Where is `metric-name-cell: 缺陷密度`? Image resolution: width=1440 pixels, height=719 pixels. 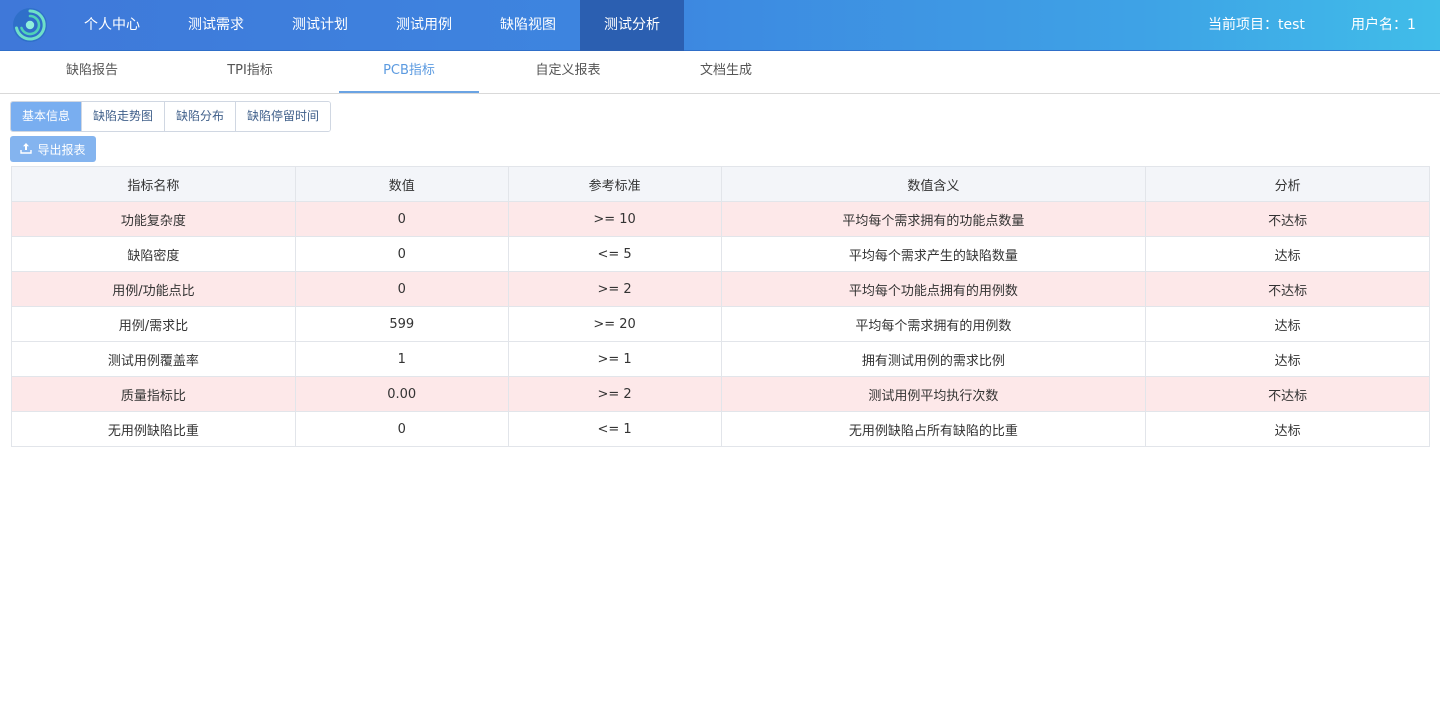 metric-name-cell: 缺陷密度 is located at coordinates (153, 254).